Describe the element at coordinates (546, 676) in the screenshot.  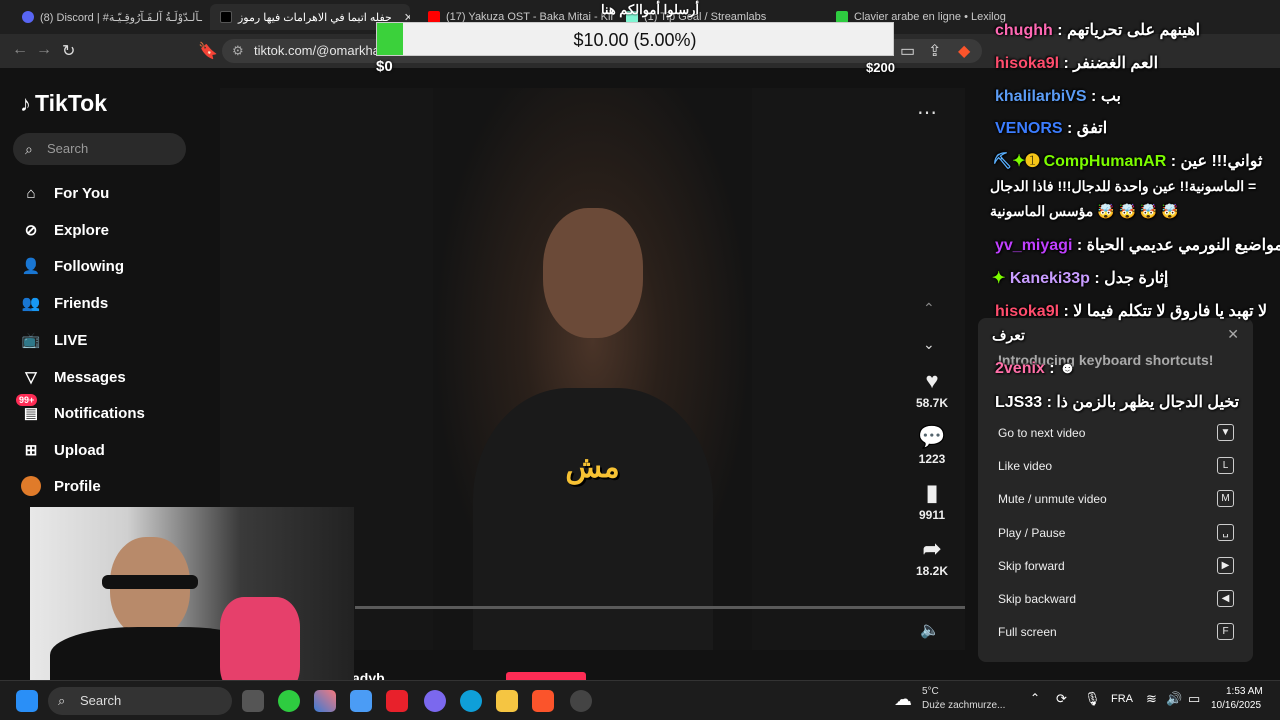
I see `follow-button` at that location.